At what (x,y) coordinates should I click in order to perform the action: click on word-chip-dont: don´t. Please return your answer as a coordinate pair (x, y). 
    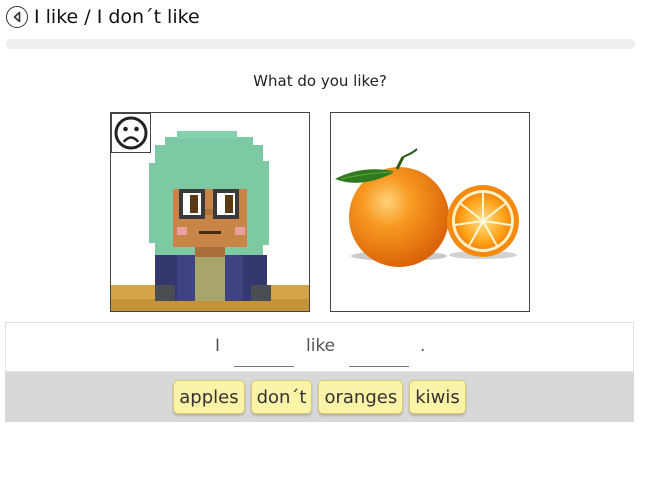
    Looking at the image, I should click on (281, 397).